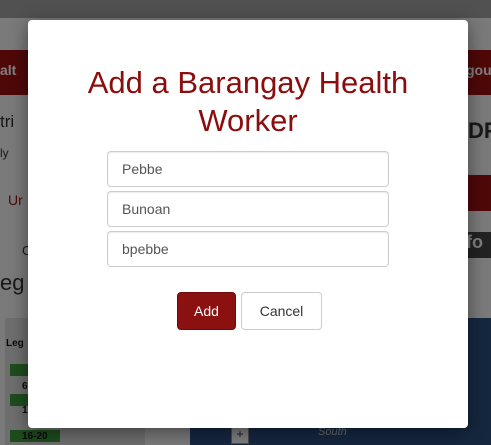 The height and width of the screenshot is (445, 491). I want to click on username-field, so click(248, 249).